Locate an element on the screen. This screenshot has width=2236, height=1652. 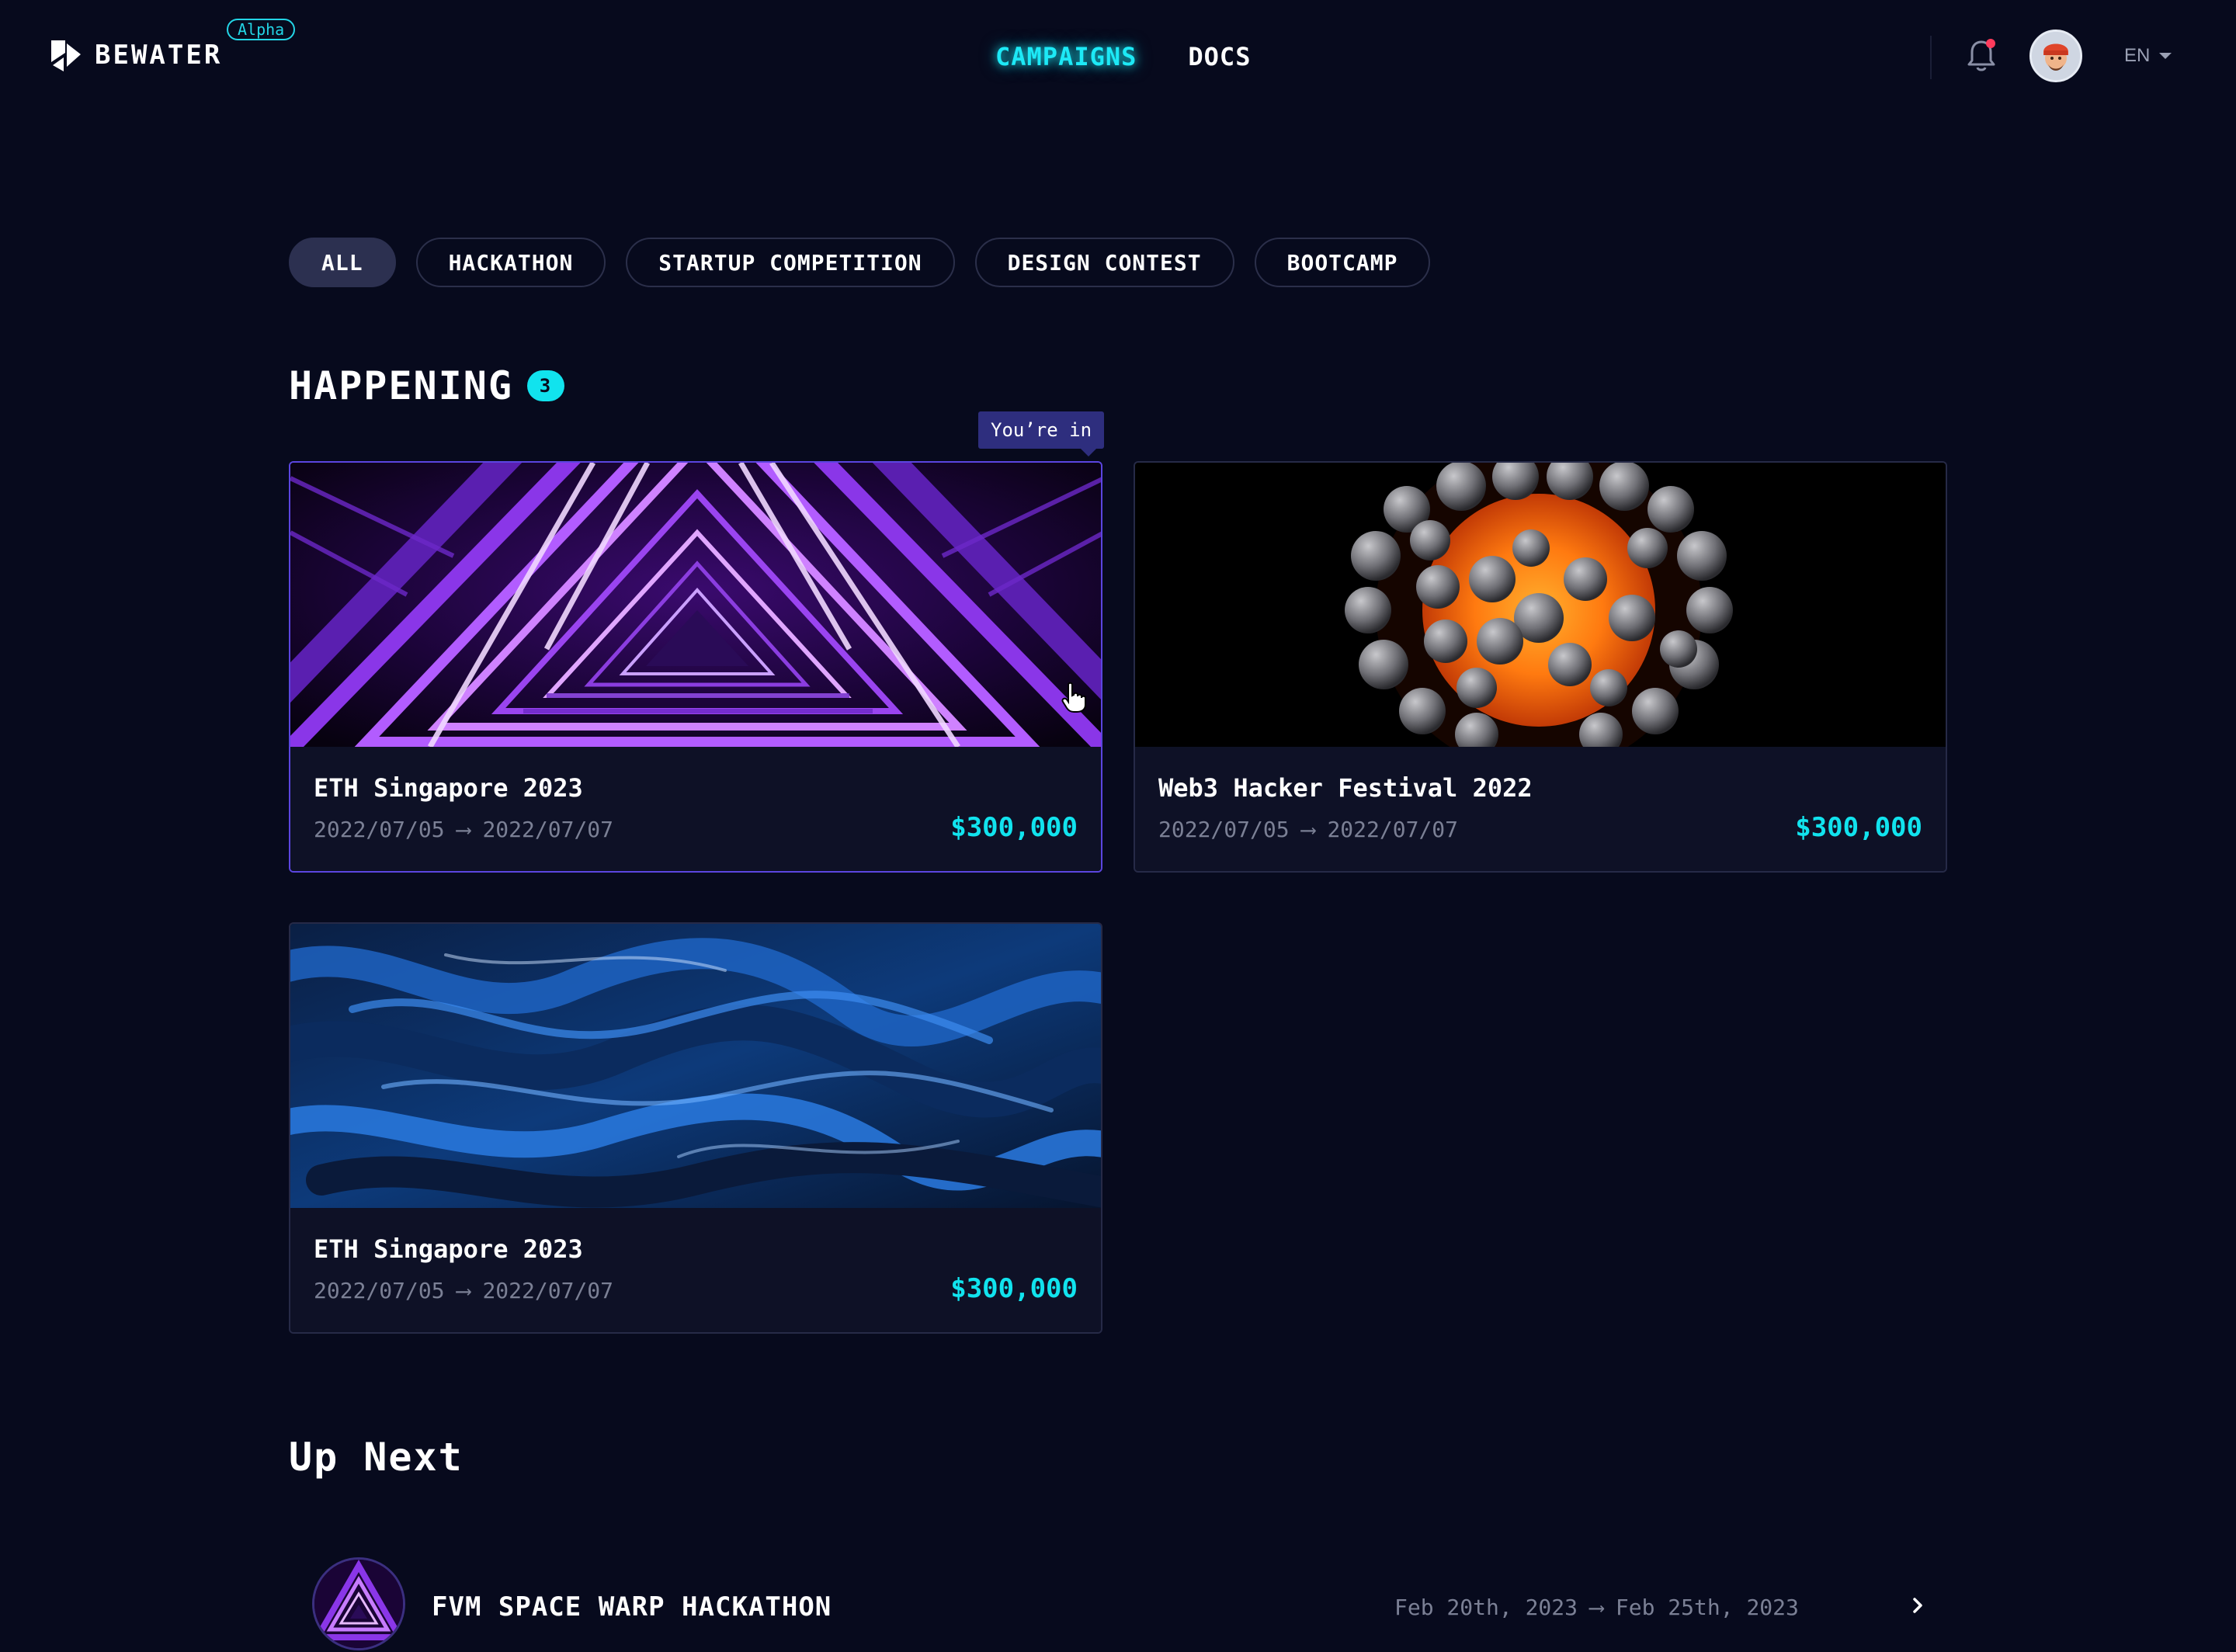
alpha-badge: Alpha is located at coordinates (261, 29).